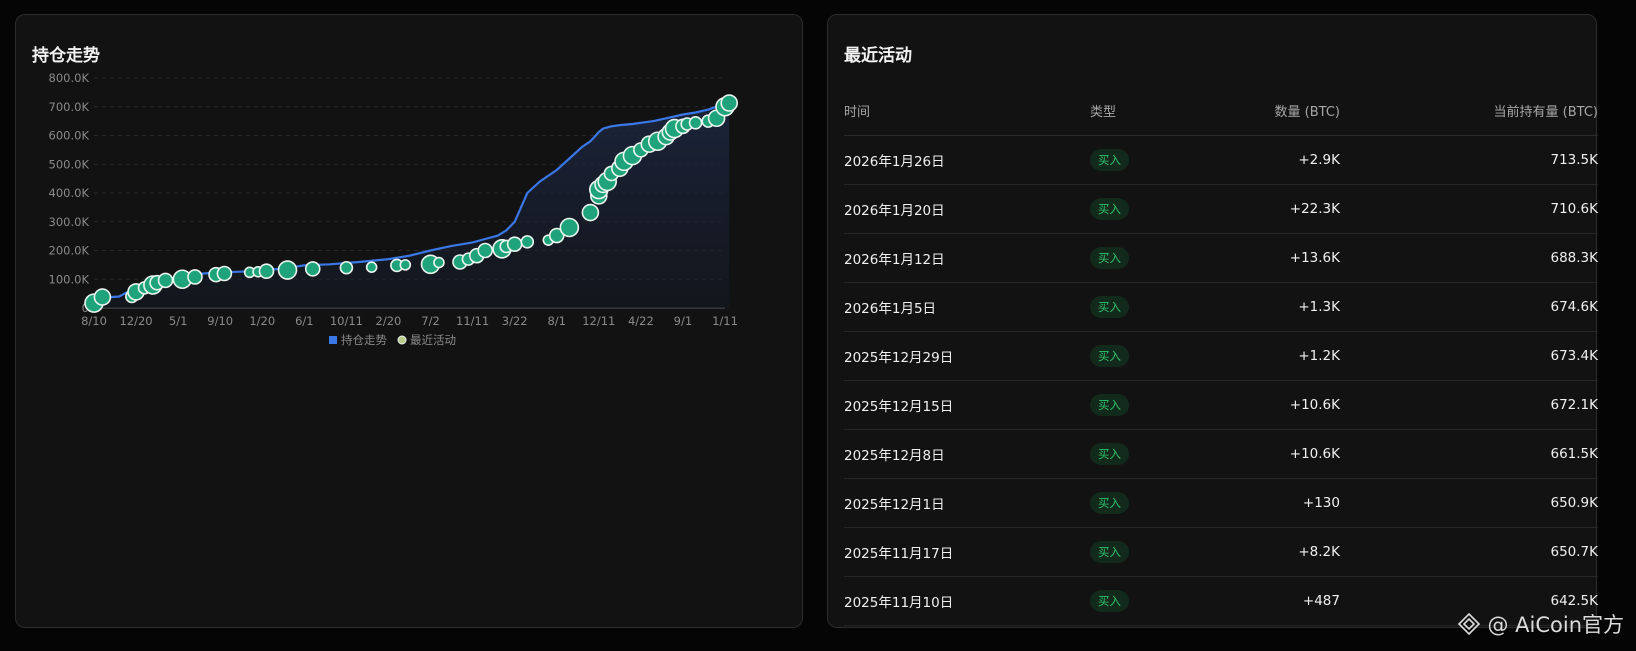 The height and width of the screenshot is (651, 1636). I want to click on watermark-text: @ AiCoin官方, so click(1555, 625).